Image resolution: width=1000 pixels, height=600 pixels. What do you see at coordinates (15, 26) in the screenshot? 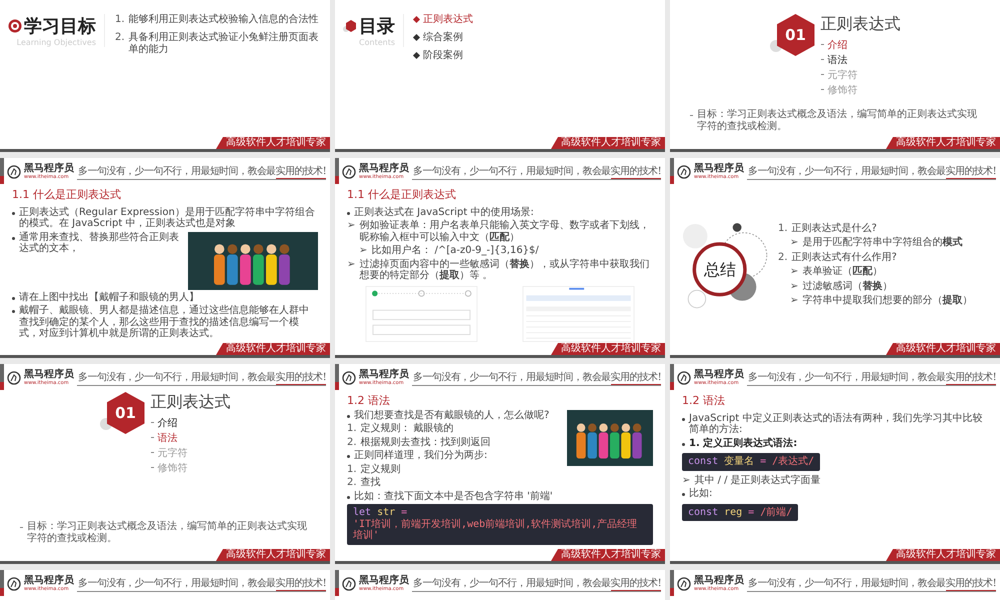
I see `target-icon` at bounding box center [15, 26].